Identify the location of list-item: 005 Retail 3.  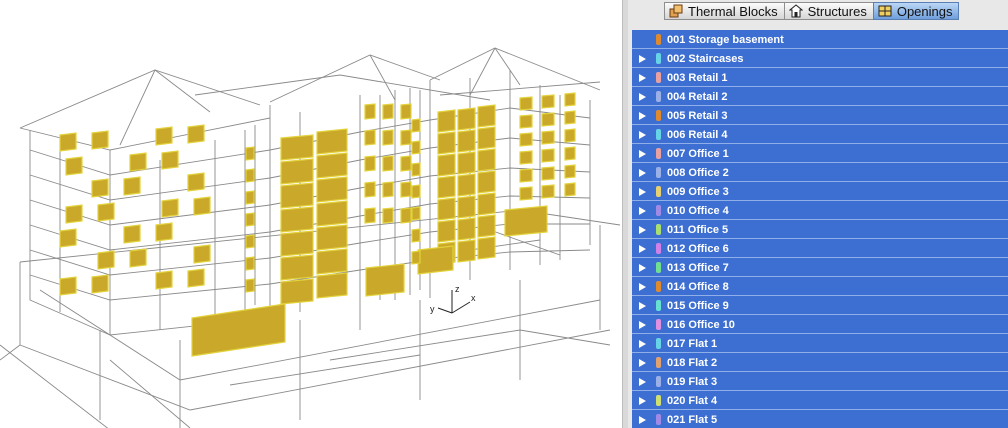
(820, 116).